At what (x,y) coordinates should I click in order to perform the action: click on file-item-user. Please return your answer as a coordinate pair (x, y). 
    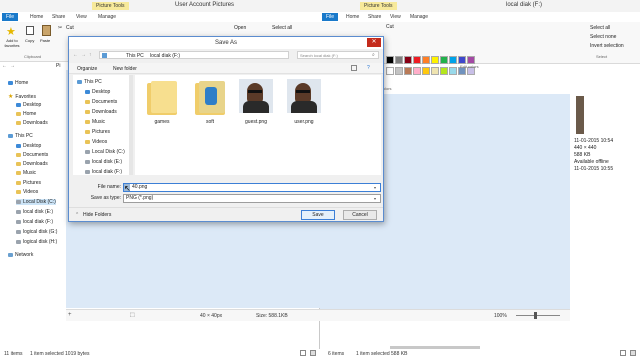
    Looking at the image, I should click on (304, 99).